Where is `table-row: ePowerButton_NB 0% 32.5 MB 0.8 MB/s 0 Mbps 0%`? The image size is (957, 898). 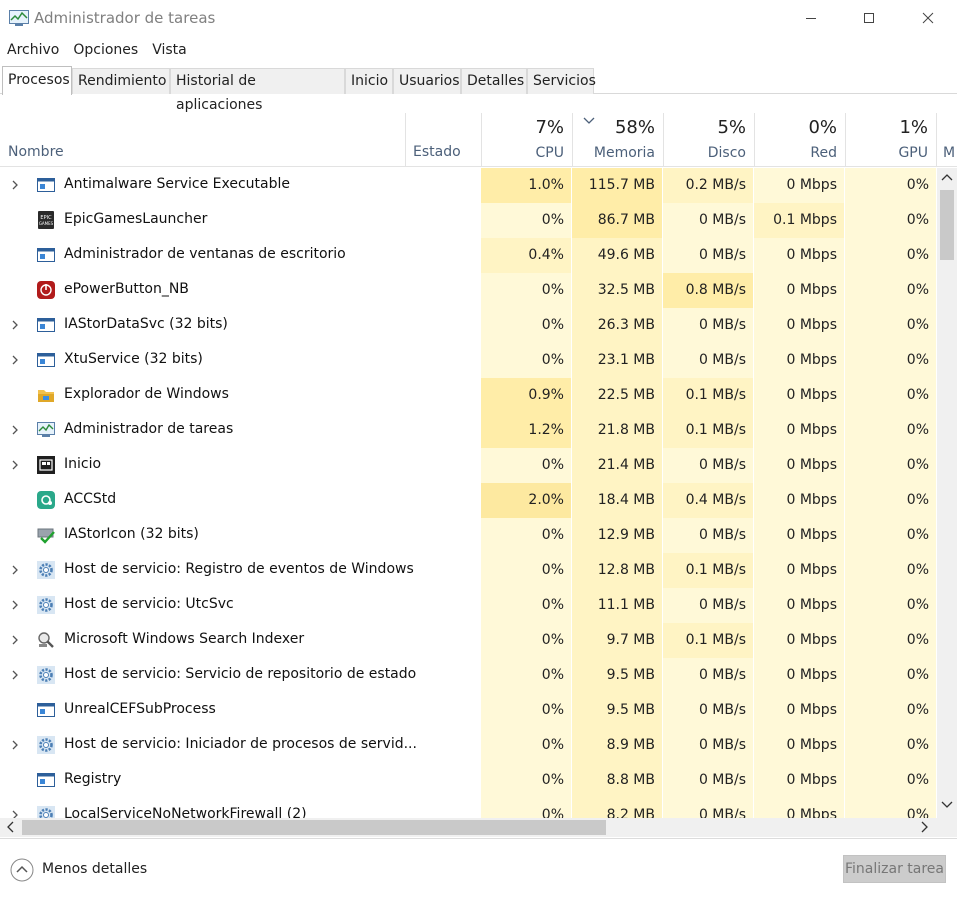
table-row: ePowerButton_NB 0% 32.5 MB 0.8 MB/s 0 Mbps 0% is located at coordinates (468, 290).